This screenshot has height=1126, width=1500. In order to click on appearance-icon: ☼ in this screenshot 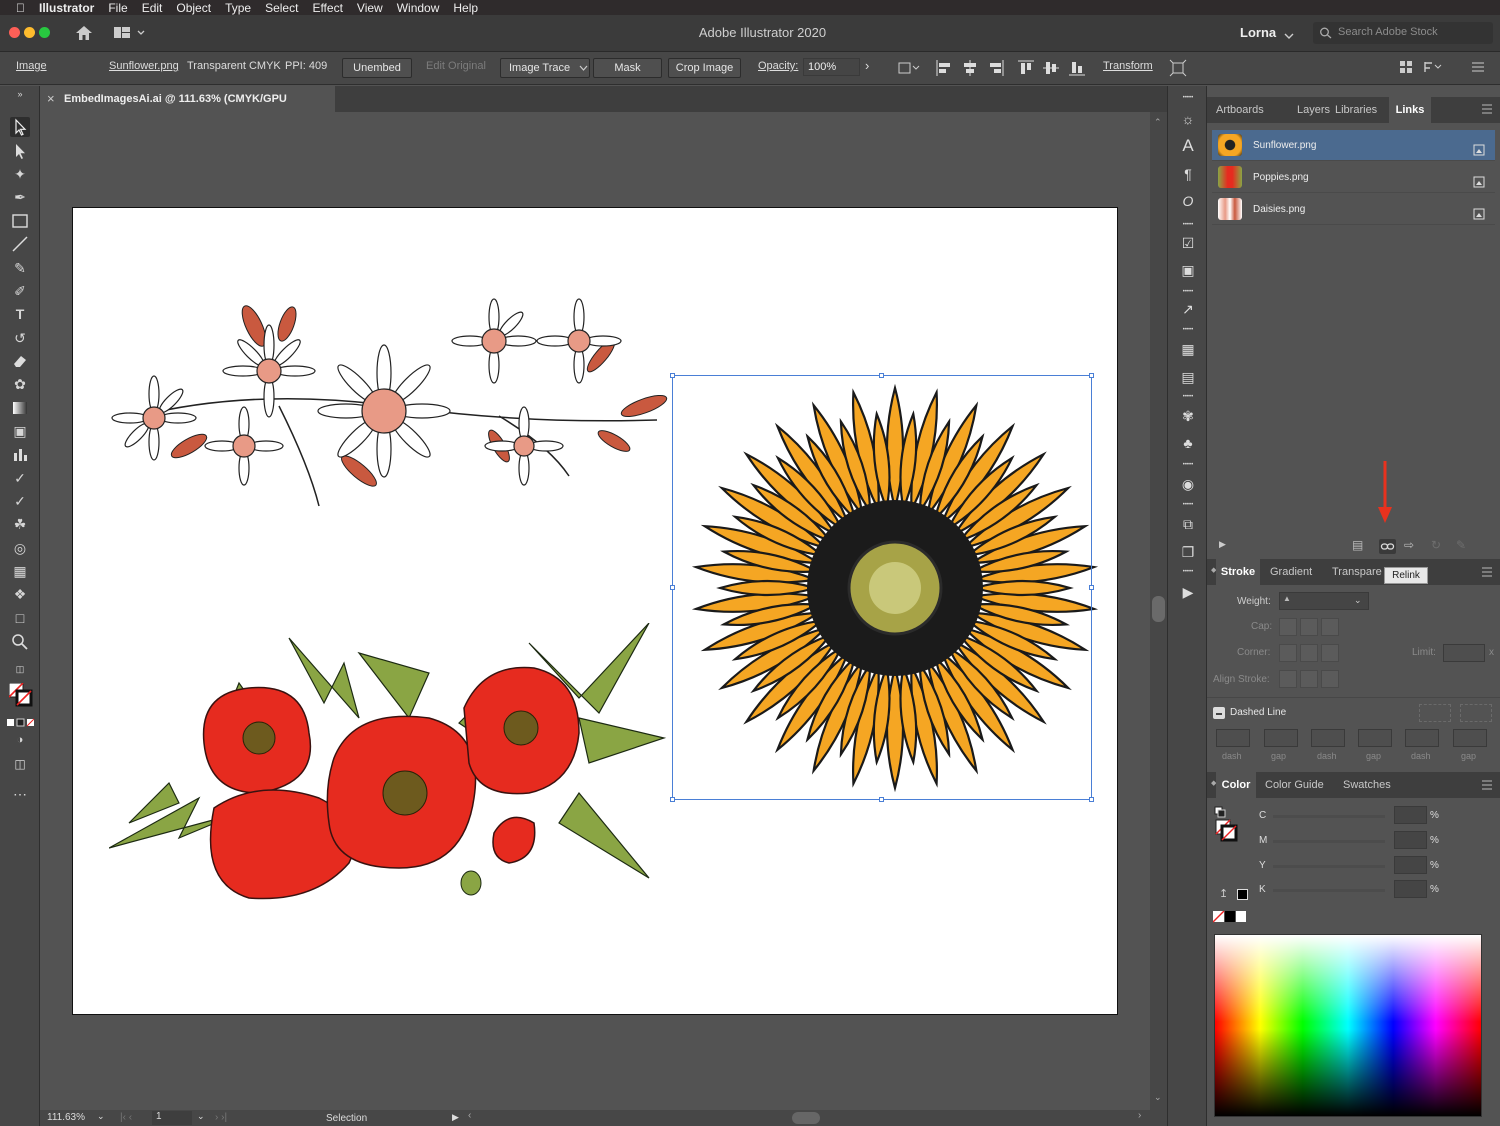, I will do `click(1188, 119)`.